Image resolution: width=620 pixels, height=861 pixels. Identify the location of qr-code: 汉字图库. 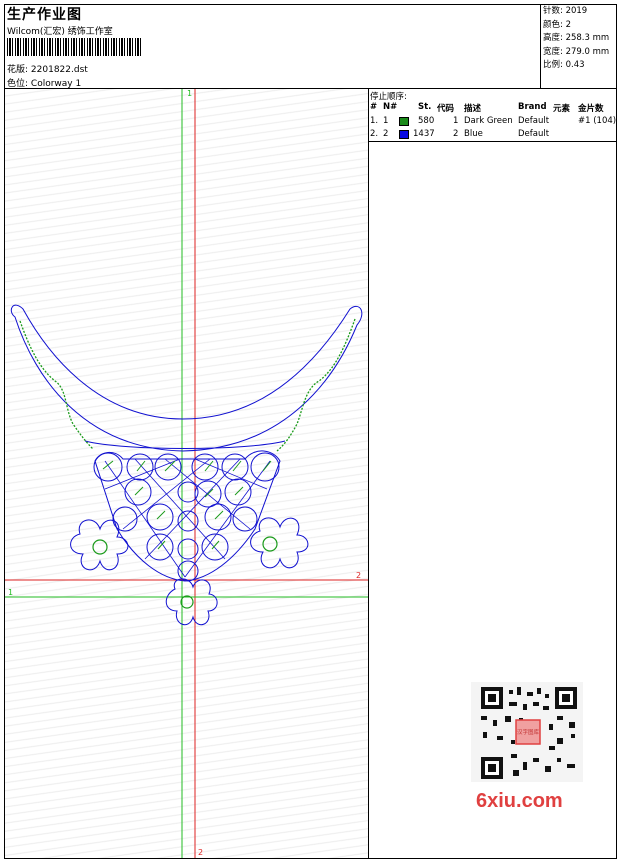
(527, 732).